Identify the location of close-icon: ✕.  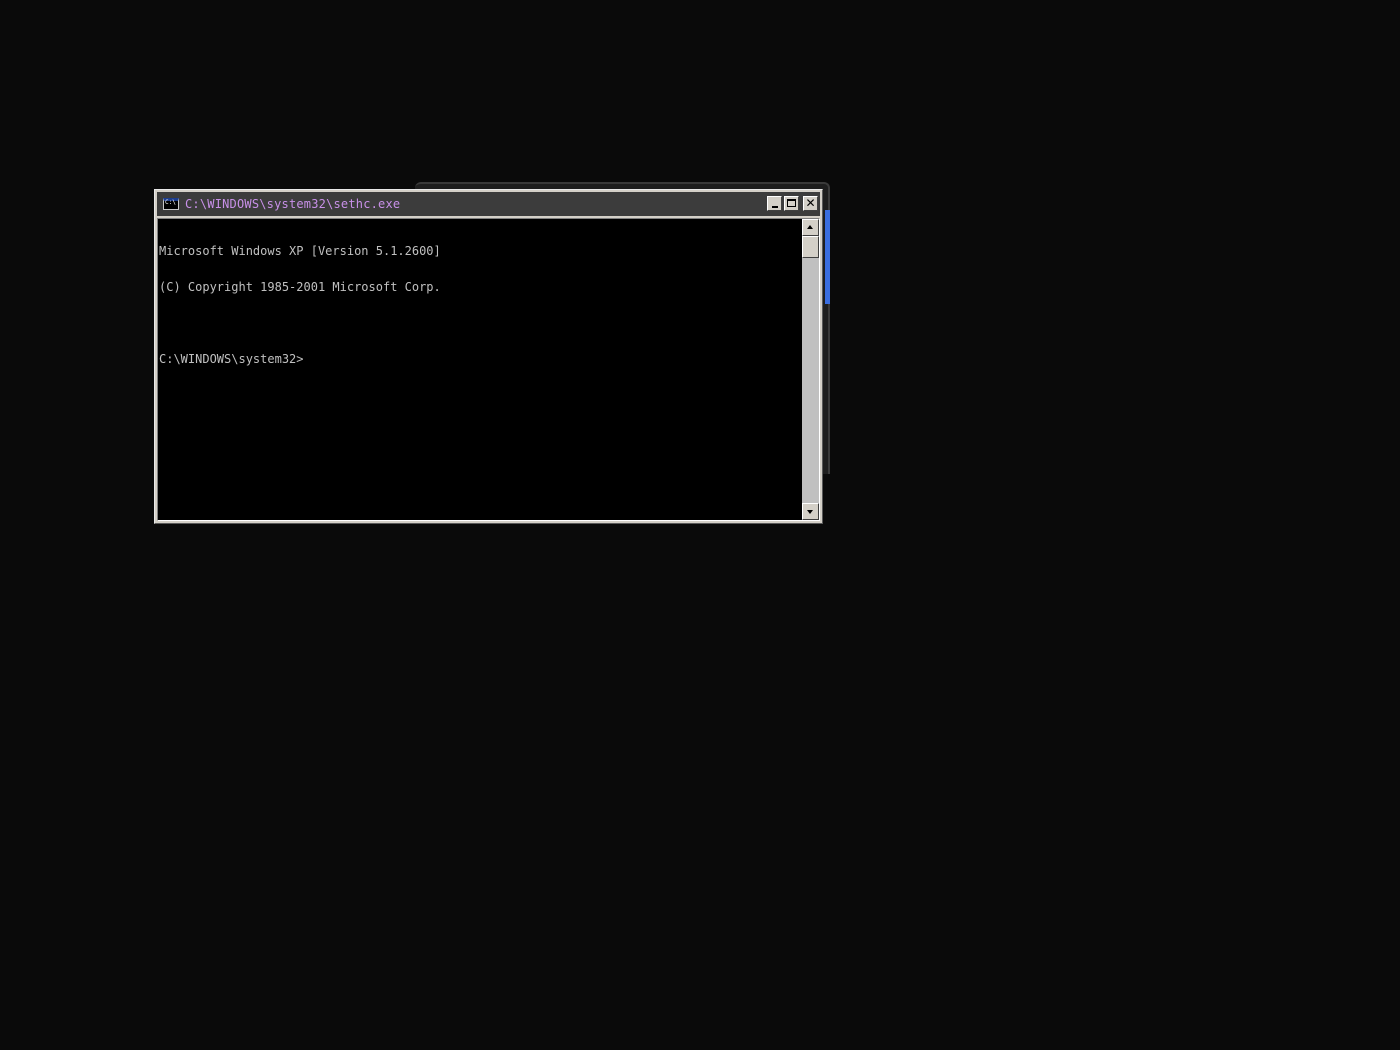
(810, 203).